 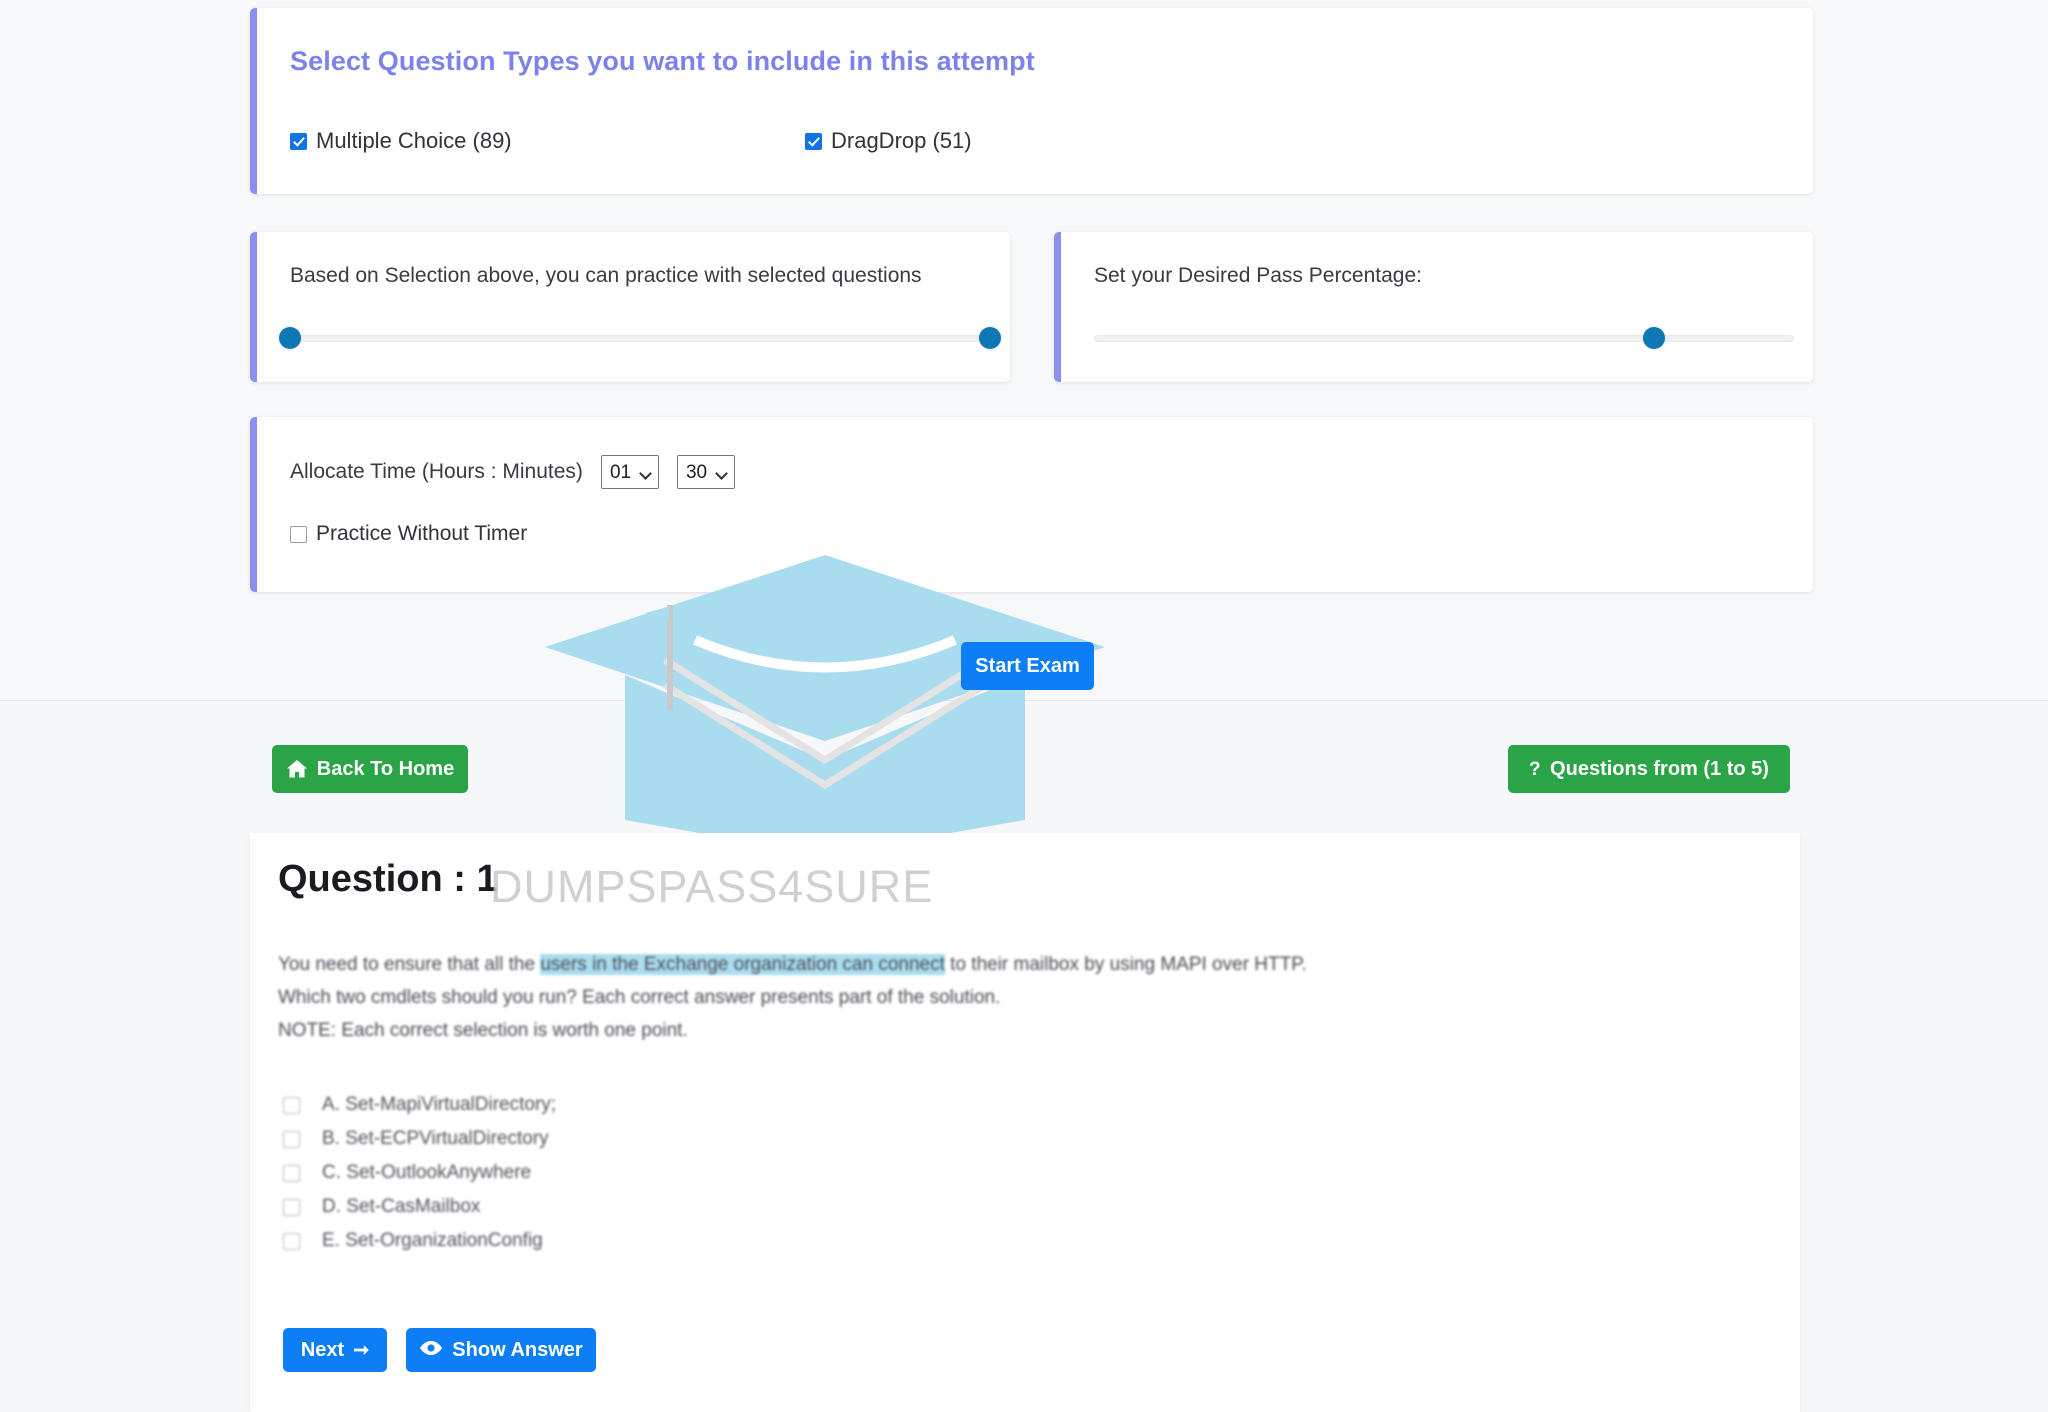 What do you see at coordinates (385, 768) in the screenshot?
I see `back-to-home-label: Back To Home` at bounding box center [385, 768].